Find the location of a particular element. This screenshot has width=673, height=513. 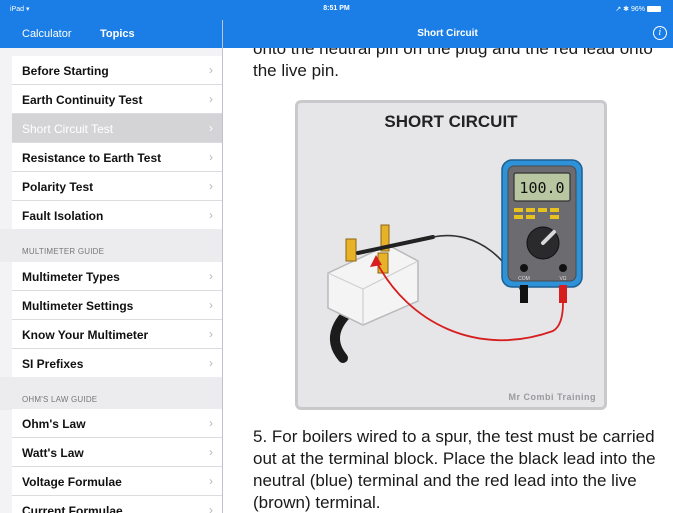

status-time: 8:51 PM is located at coordinates (336, 8).